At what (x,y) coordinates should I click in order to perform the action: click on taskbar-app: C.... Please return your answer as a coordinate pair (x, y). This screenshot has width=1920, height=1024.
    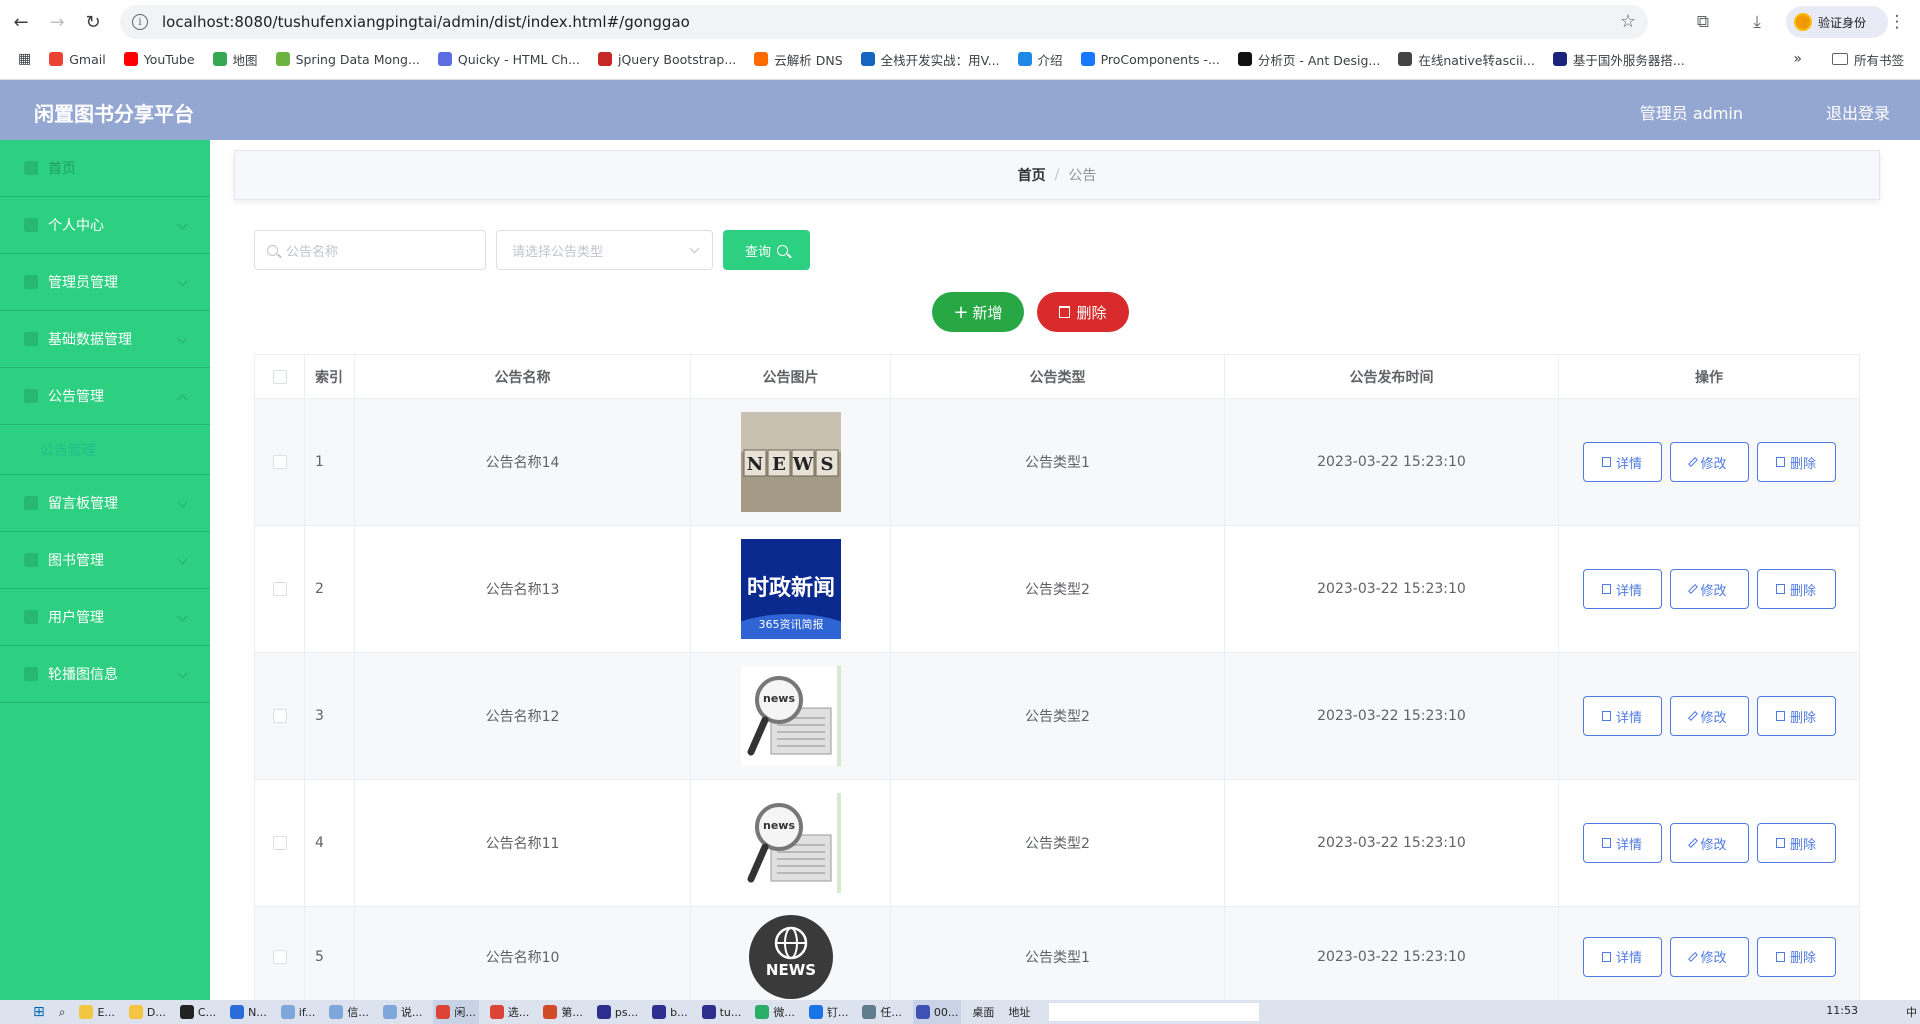
    Looking at the image, I should click on (198, 1012).